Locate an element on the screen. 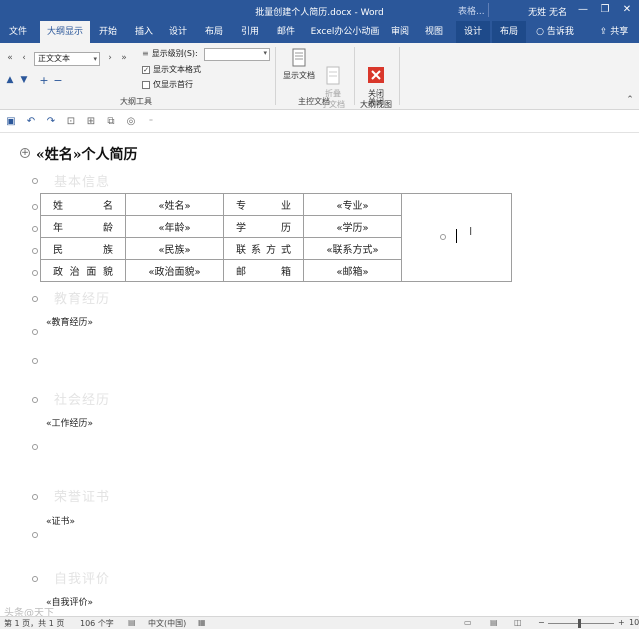 The image size is (639, 629). table-cell: «学历» is located at coordinates (352, 226).